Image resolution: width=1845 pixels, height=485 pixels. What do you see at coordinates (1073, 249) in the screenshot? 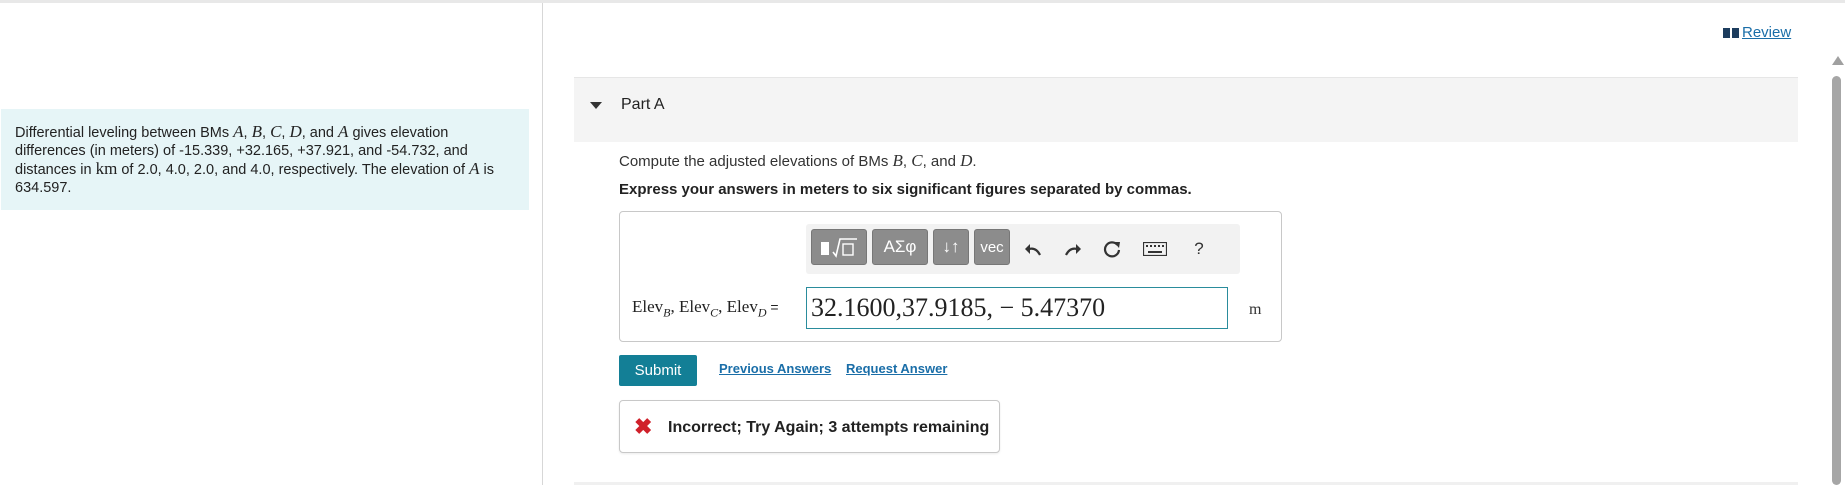
I see `redo-icon` at bounding box center [1073, 249].